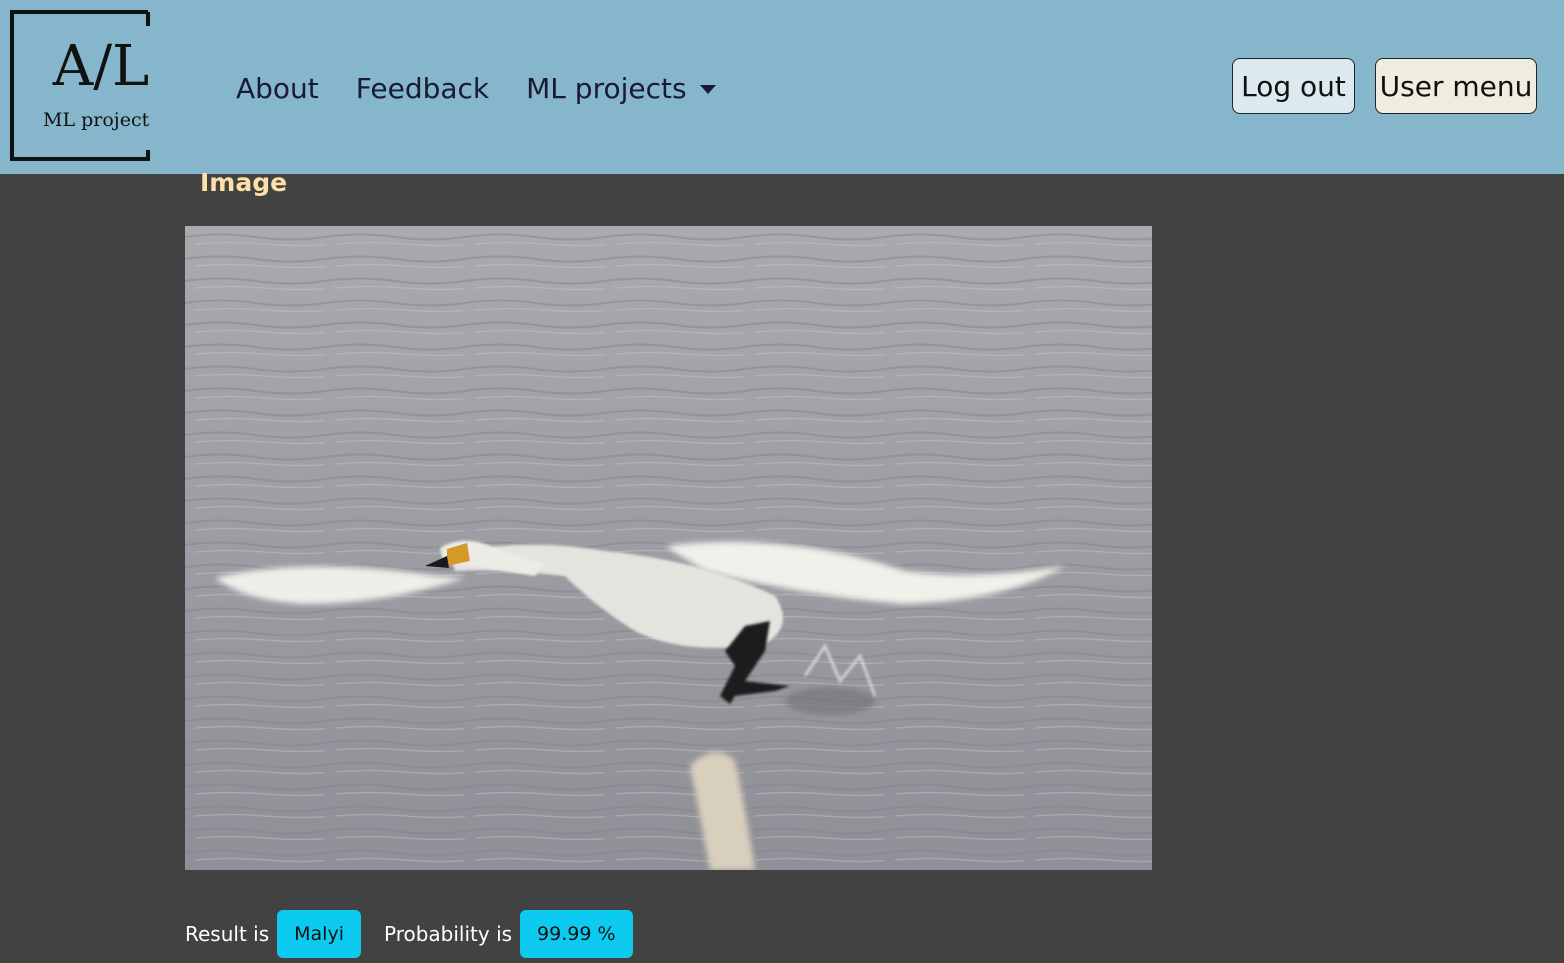 Image resolution: width=1564 pixels, height=963 pixels. What do you see at coordinates (319, 934) in the screenshot?
I see `result-badge: Malyi` at bounding box center [319, 934].